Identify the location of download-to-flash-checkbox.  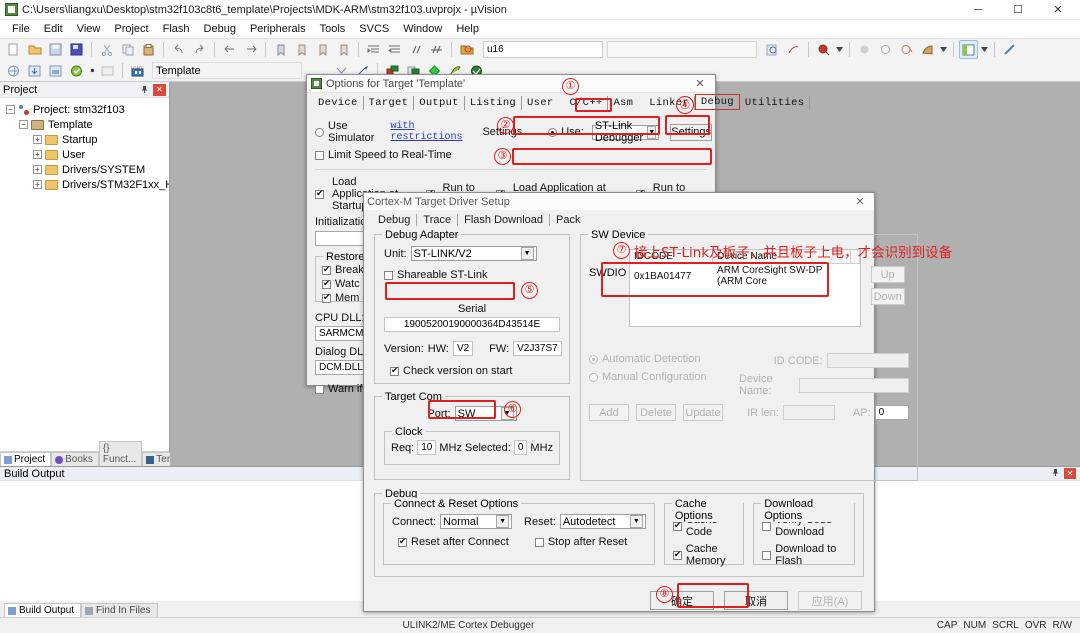
(767, 555).